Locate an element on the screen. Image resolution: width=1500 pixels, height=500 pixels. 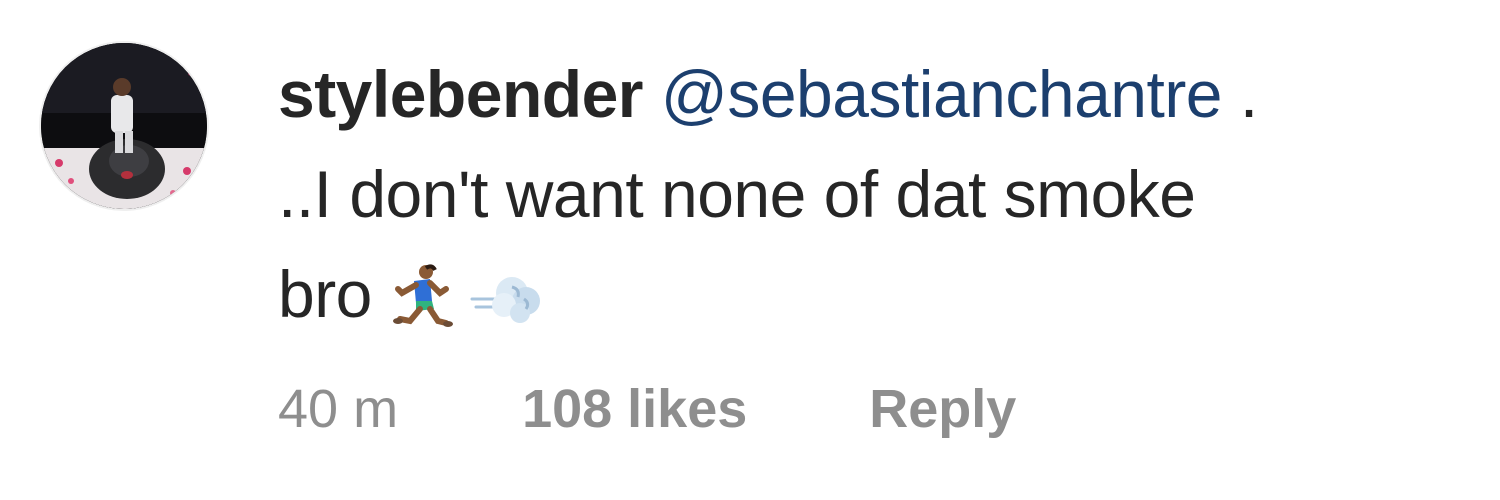
comment-meta: 40 m 108 likes Reply is located at coordinates (647, 409).